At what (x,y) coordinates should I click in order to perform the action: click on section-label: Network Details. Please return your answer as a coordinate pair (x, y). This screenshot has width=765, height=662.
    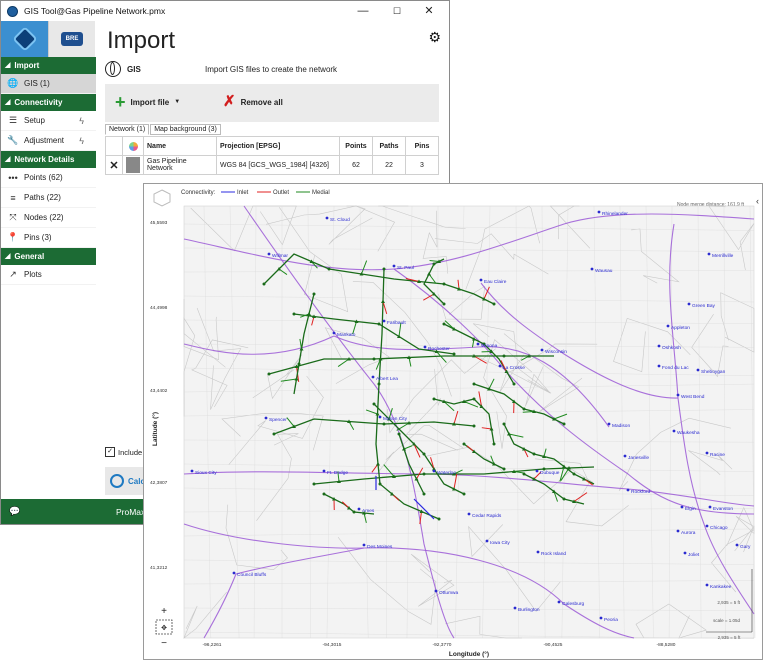
    Looking at the image, I should click on (44, 159).